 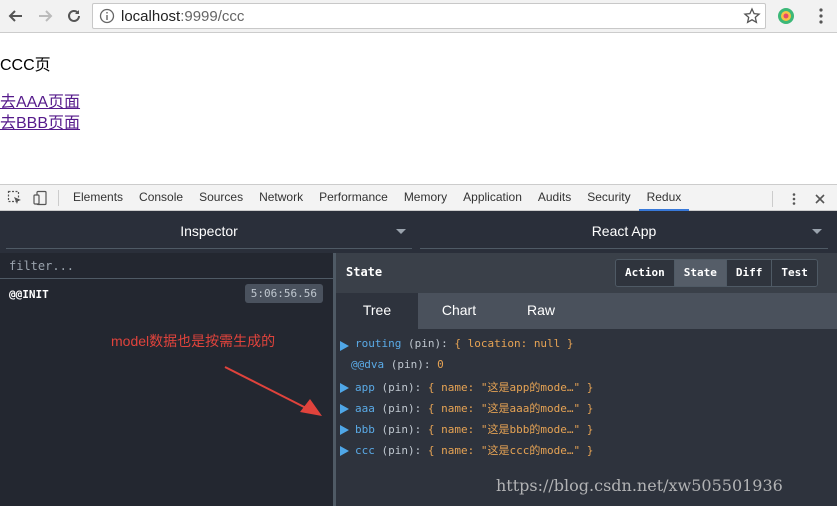 What do you see at coordinates (510, 450) in the screenshot?
I see `tree-value: { name: "这是ccc的mode…" }` at bounding box center [510, 450].